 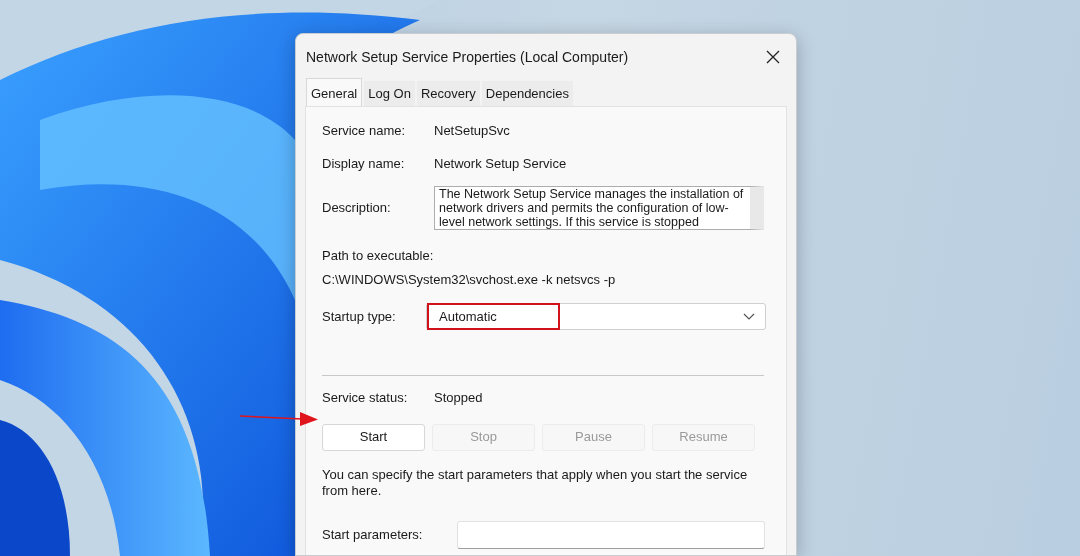 What do you see at coordinates (365, 398) in the screenshot?
I see `field-label: Service status:` at bounding box center [365, 398].